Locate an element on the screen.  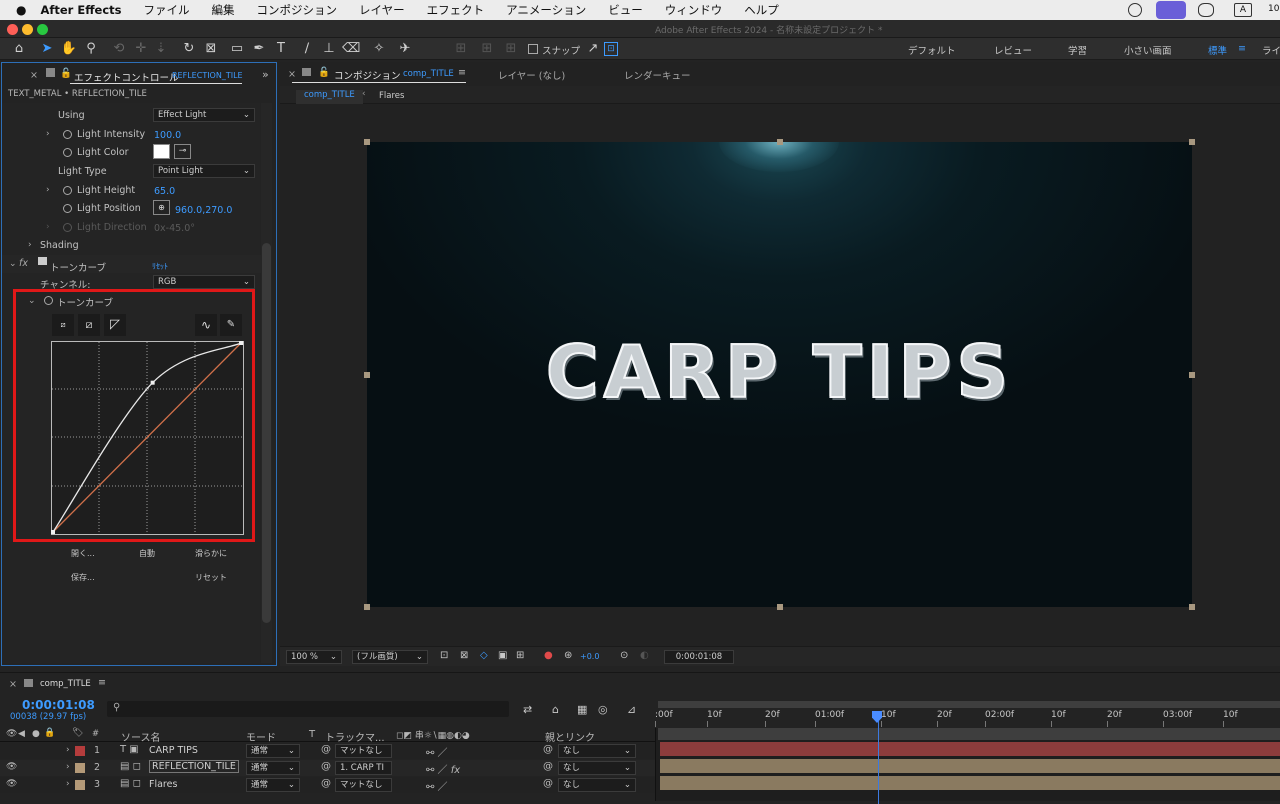
workspace-menu-icon: ≡ is located at coordinates (1242, 48).